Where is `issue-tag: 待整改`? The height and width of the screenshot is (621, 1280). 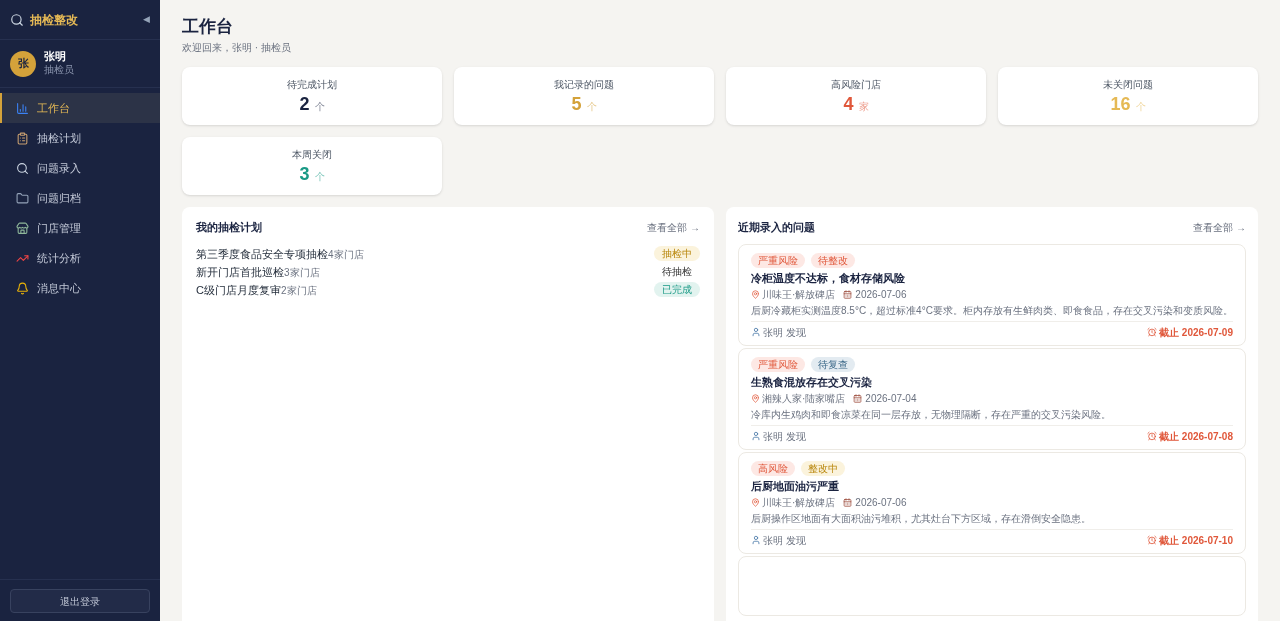 issue-tag: 待整改 is located at coordinates (833, 260).